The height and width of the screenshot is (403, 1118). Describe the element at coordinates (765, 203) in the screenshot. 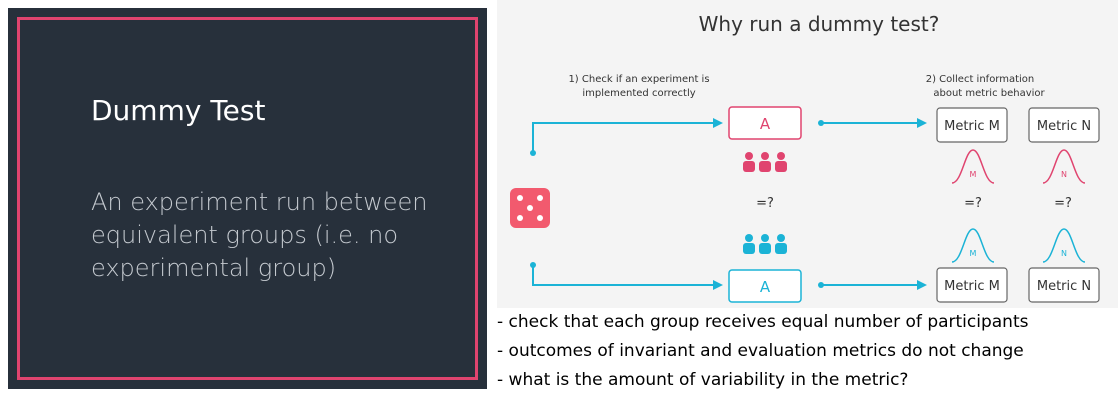

I see `compare-groups: =?` at that location.